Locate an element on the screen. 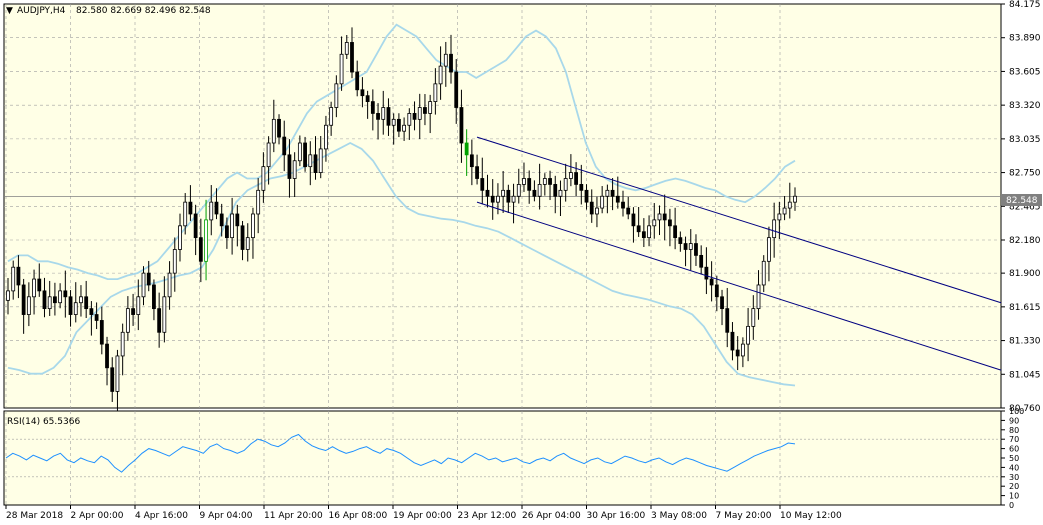 Image resolution: width=1043 pixels, height=525 pixels. x-tick-label: 10 May 12:00 is located at coordinates (811, 516).